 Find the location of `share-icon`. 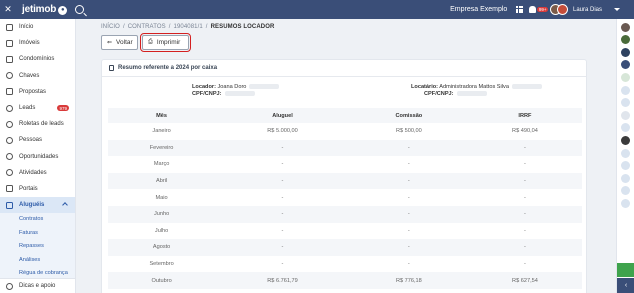

share-icon is located at coordinates (9, 108).